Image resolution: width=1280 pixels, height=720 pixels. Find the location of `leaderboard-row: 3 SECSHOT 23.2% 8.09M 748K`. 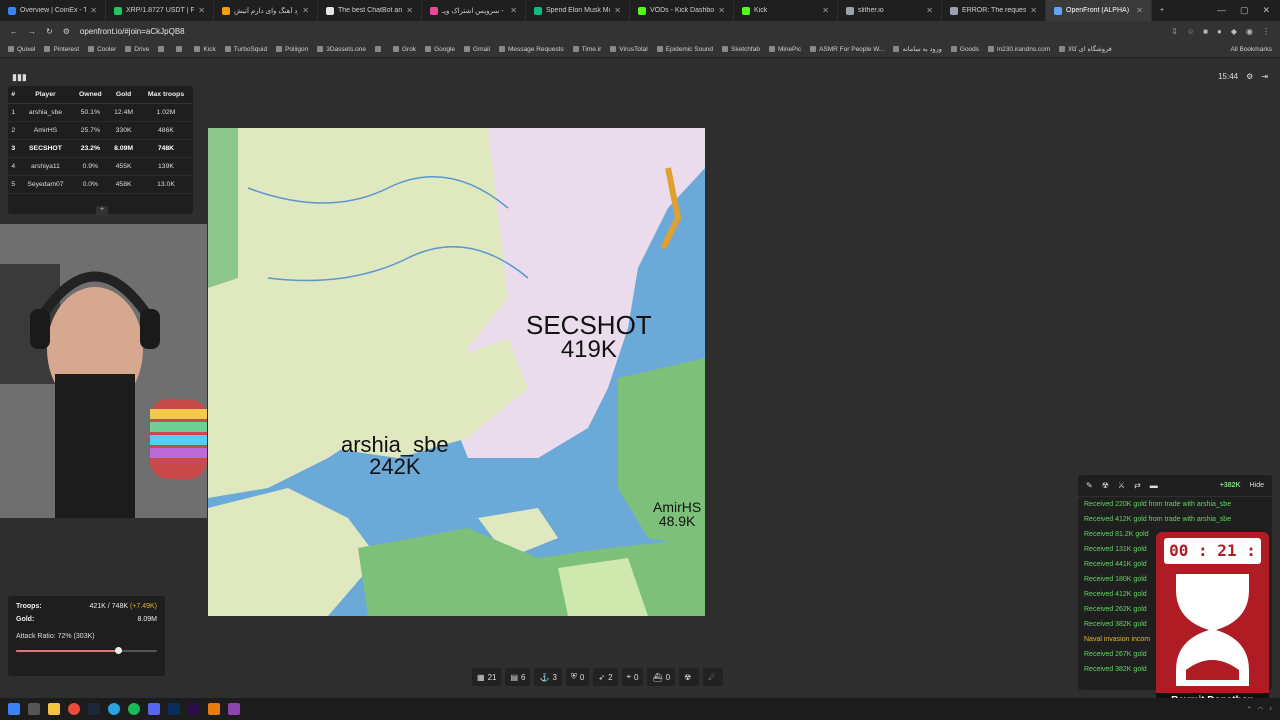

leaderboard-row: 3 SECSHOT 23.2% 8.09M 748K is located at coordinates (100, 148).